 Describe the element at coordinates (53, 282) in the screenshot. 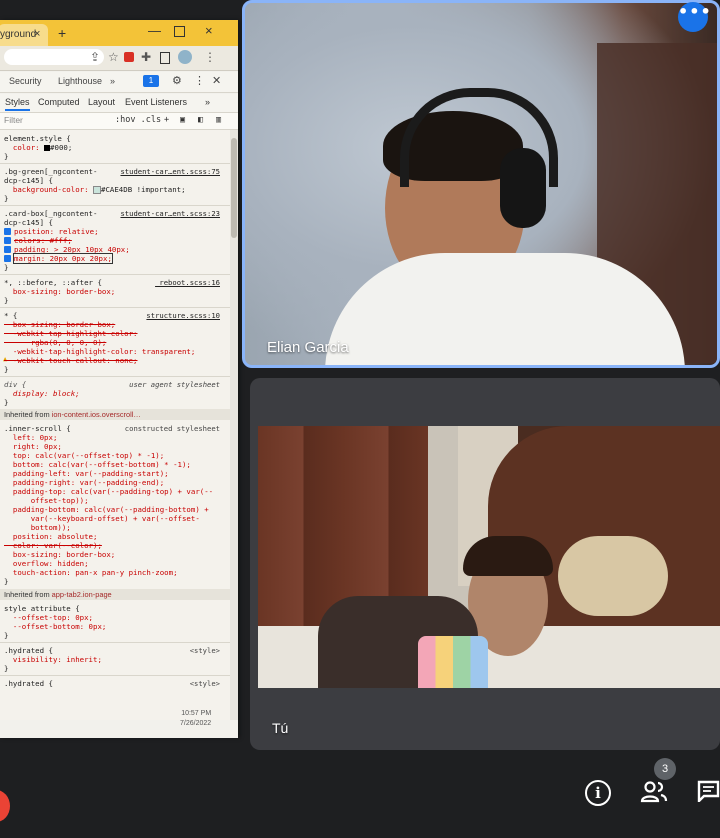

I see `rule-selector: *, ::before, ::after {` at that location.